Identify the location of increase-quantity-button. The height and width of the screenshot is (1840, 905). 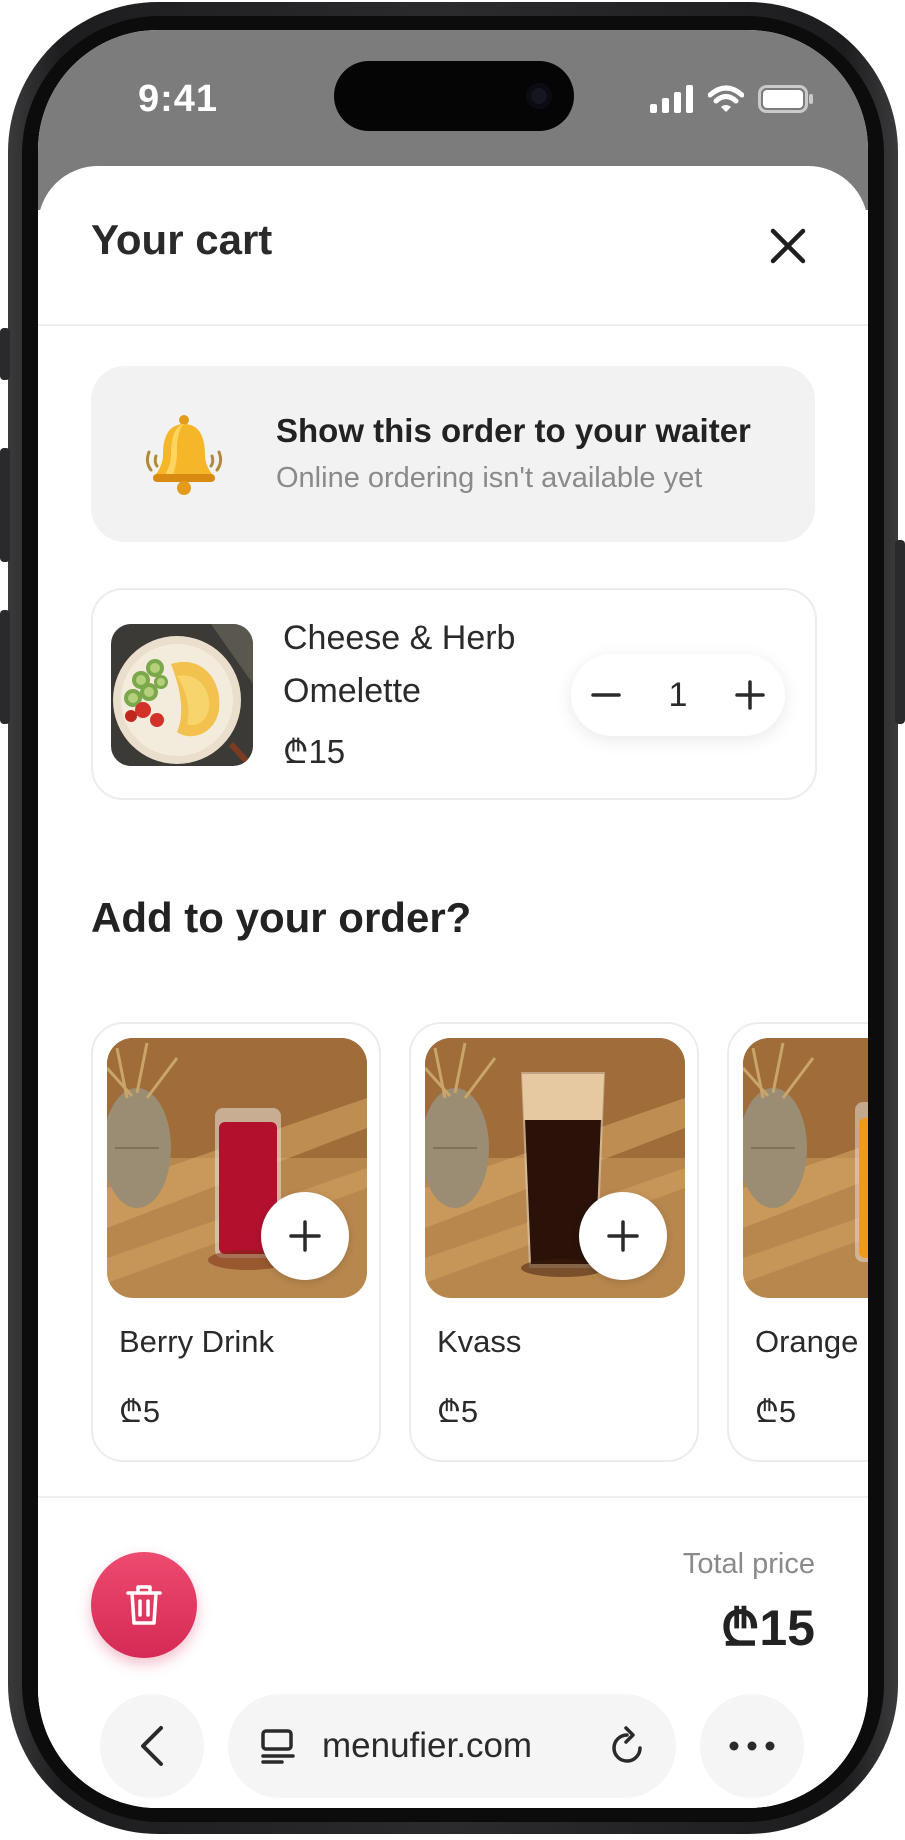
(750, 695).